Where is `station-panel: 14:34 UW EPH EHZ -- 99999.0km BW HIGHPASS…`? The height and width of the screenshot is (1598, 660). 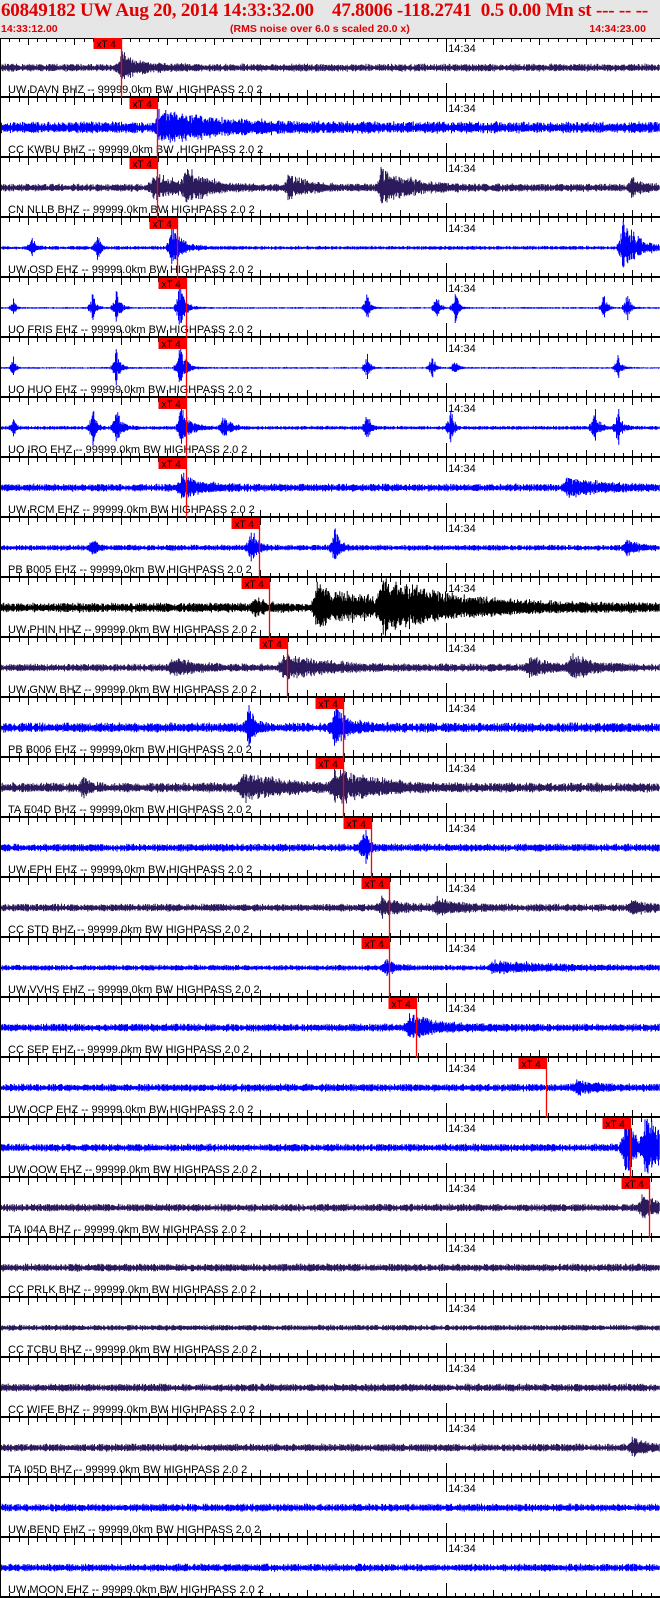 station-panel: 14:34 UW EPH EHZ -- 99999.0km BW HIGHPASS… is located at coordinates (330, 848).